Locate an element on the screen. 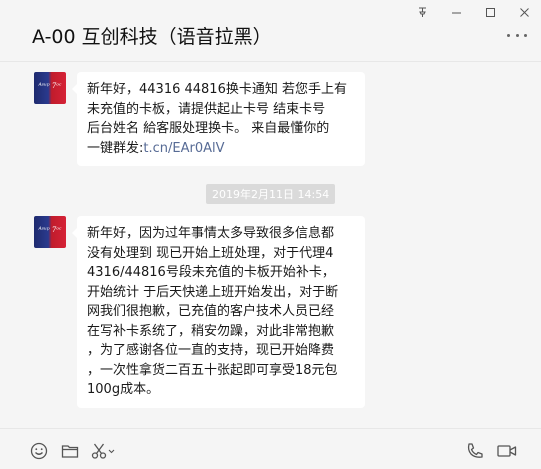  chat-title: A-00 互创科技（语音拉黑） is located at coordinates (152, 37).